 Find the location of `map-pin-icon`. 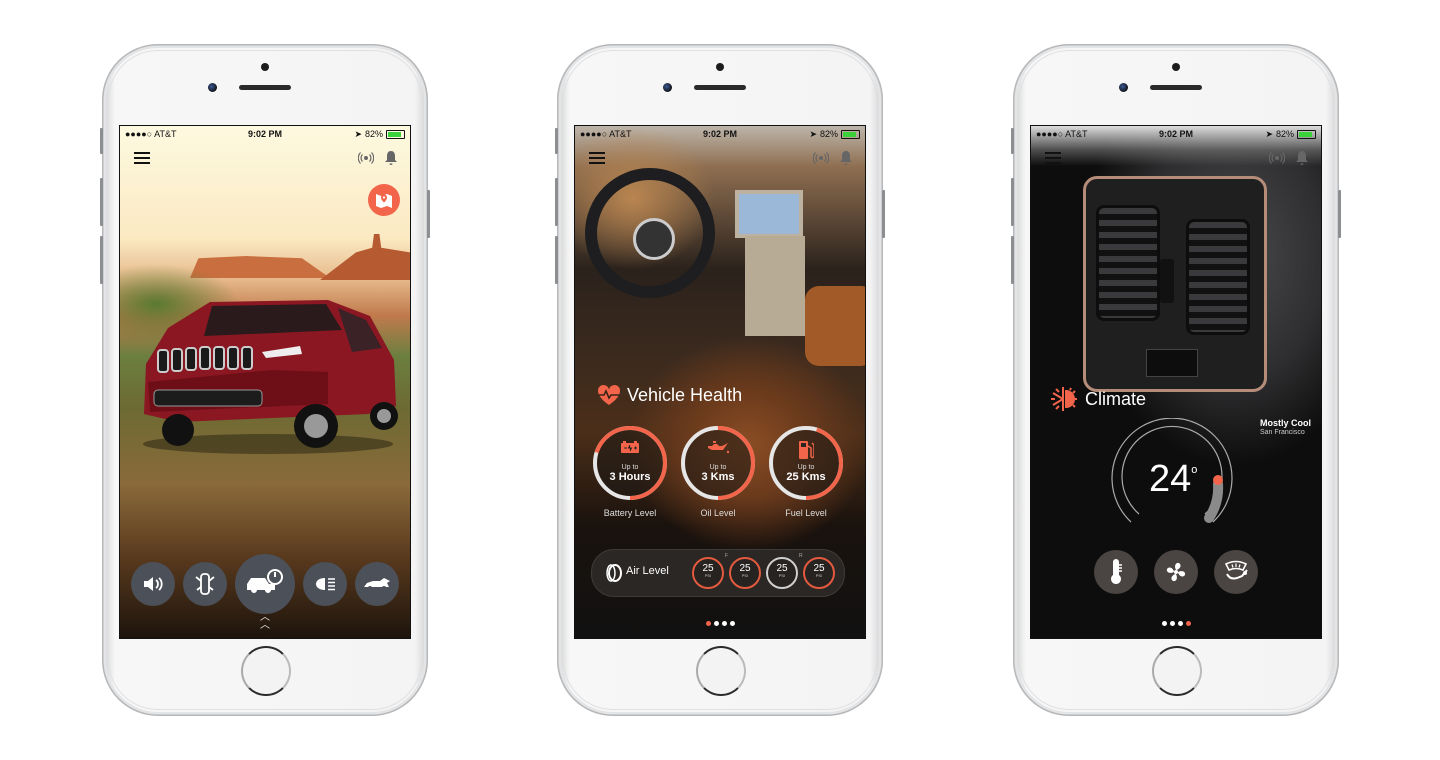

map-pin-icon is located at coordinates (384, 201).